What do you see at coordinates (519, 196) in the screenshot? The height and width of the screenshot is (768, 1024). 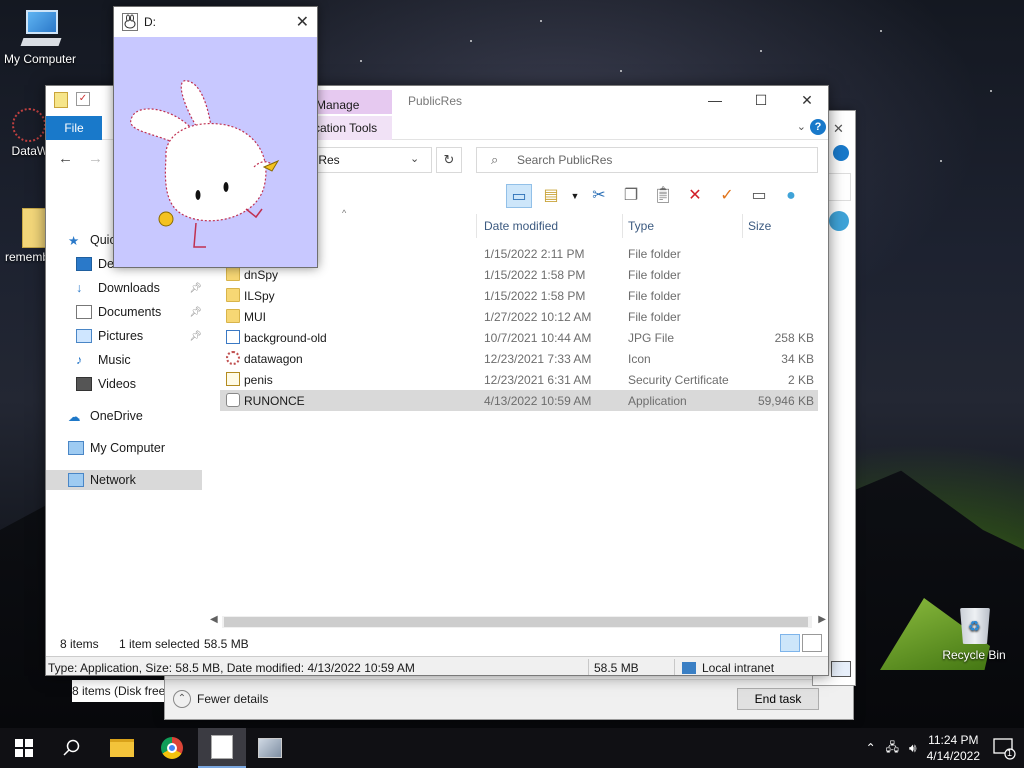 I see `preview-pane-icon: ▭` at bounding box center [519, 196].